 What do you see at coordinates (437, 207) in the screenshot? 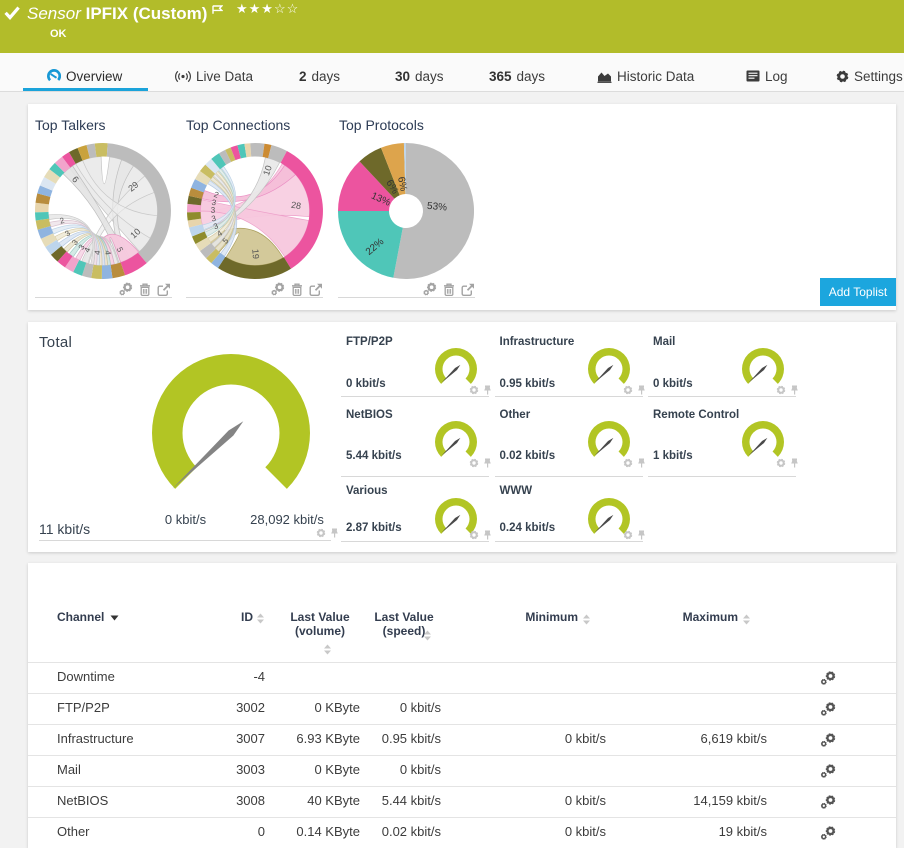
I see `svg-text: 53%` at bounding box center [437, 207].